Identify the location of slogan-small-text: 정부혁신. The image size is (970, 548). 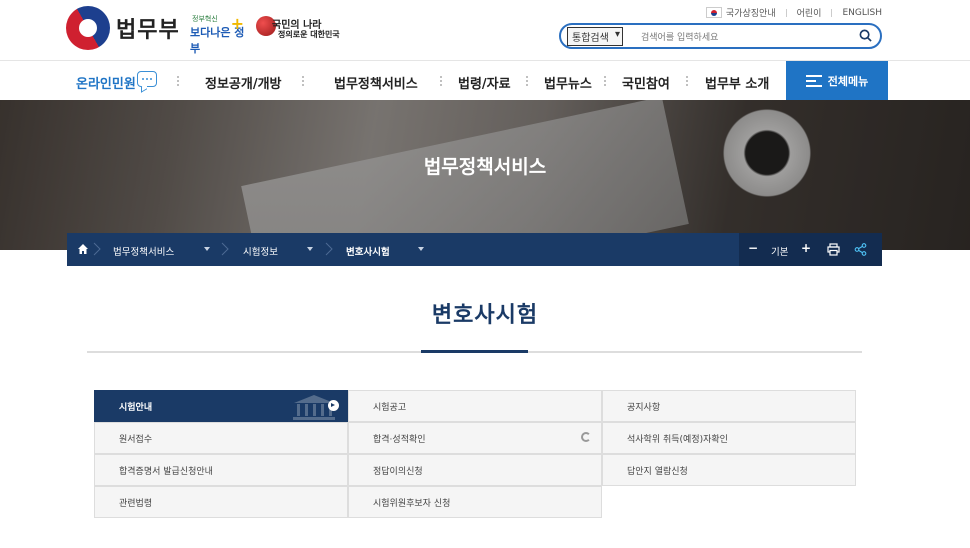
(205, 19).